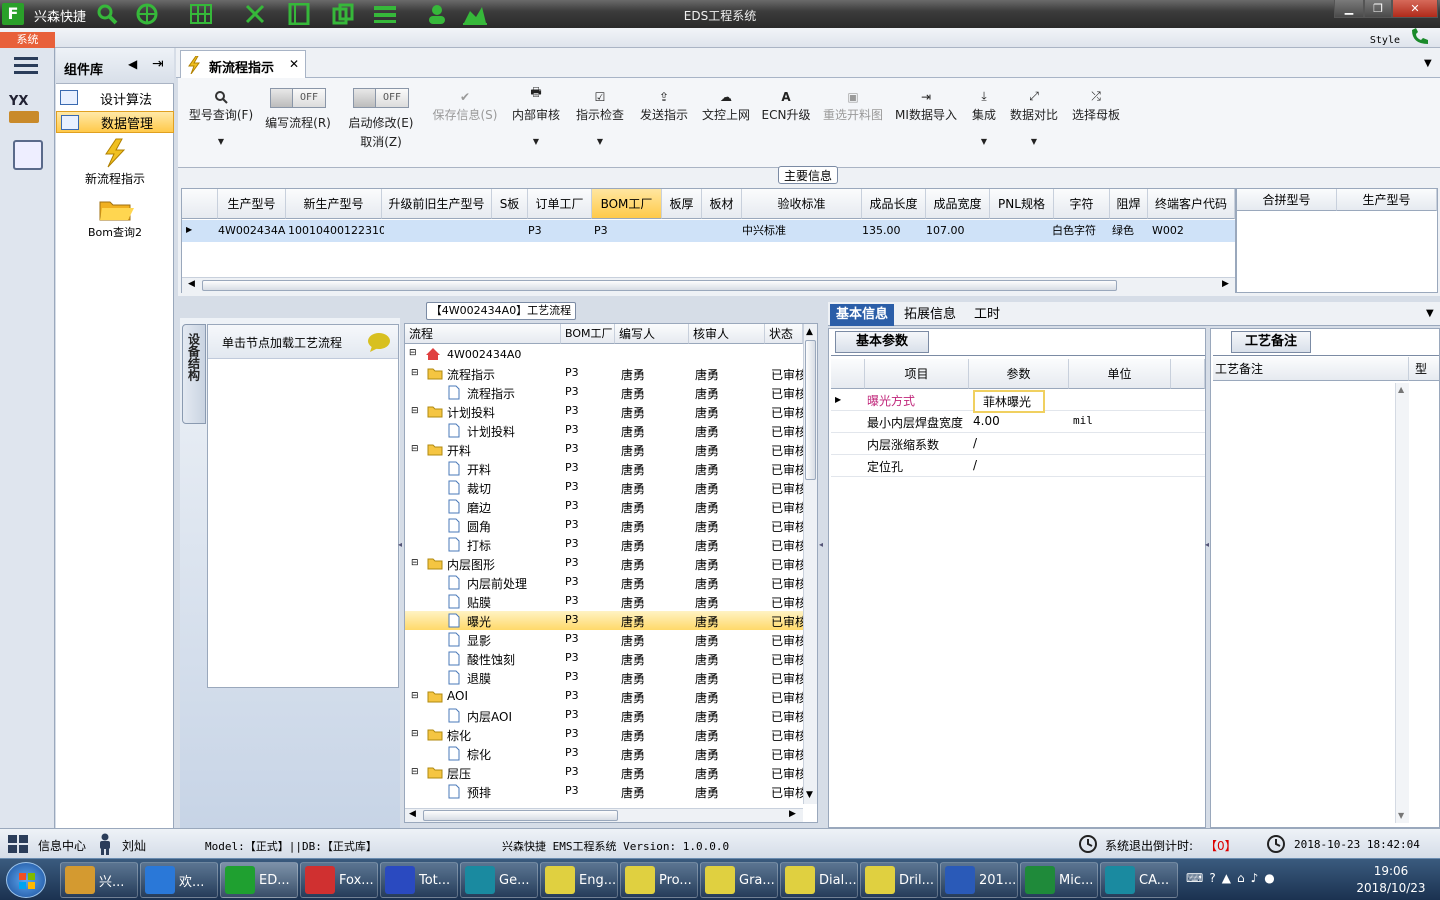 The height and width of the screenshot is (900, 1440). What do you see at coordinates (722, 204) in the screenshot?
I see `grid-header: 板材` at bounding box center [722, 204].